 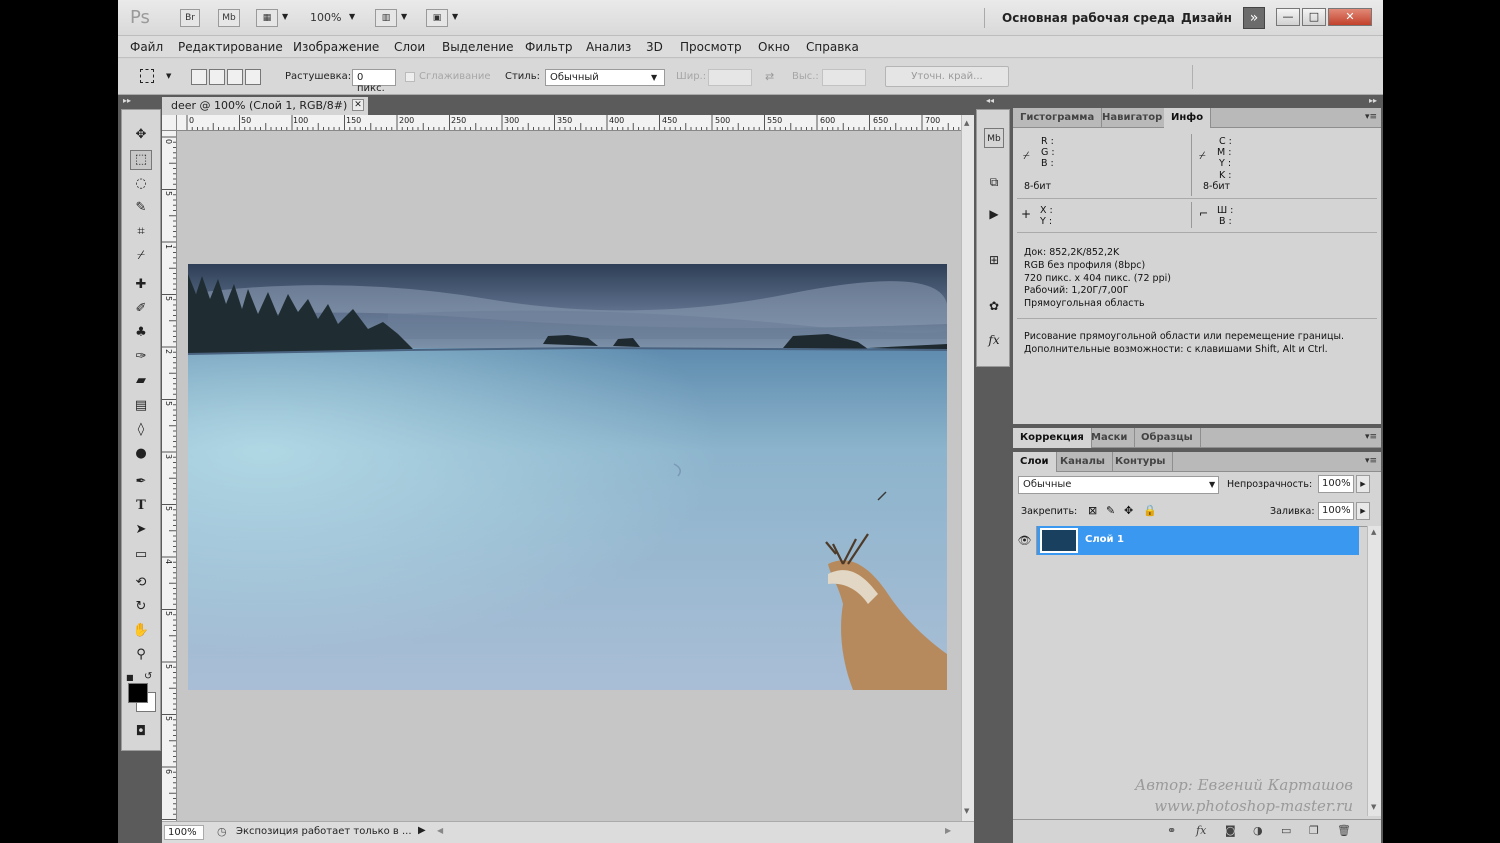 I want to click on adjustment-layer-icon: ◑, so click(x=1258, y=830).